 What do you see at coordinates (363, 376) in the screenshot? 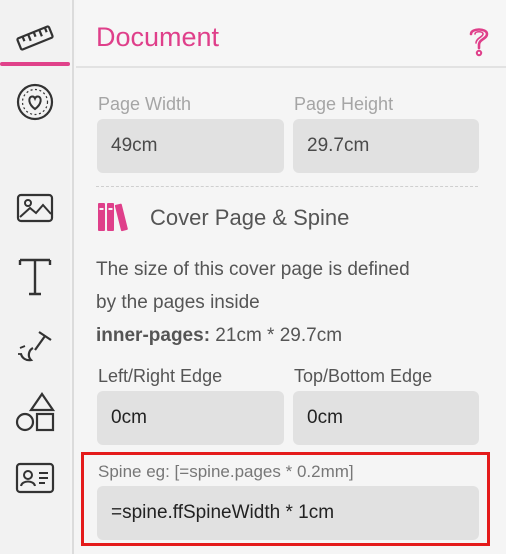
I see `top-bottom-edge-label: Top/Bottom Edge` at bounding box center [363, 376].